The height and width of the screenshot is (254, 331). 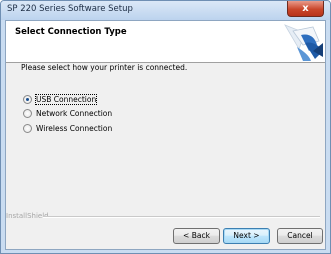 I want to click on wireless-connection-option: Wireless Connection, so click(x=67, y=128).